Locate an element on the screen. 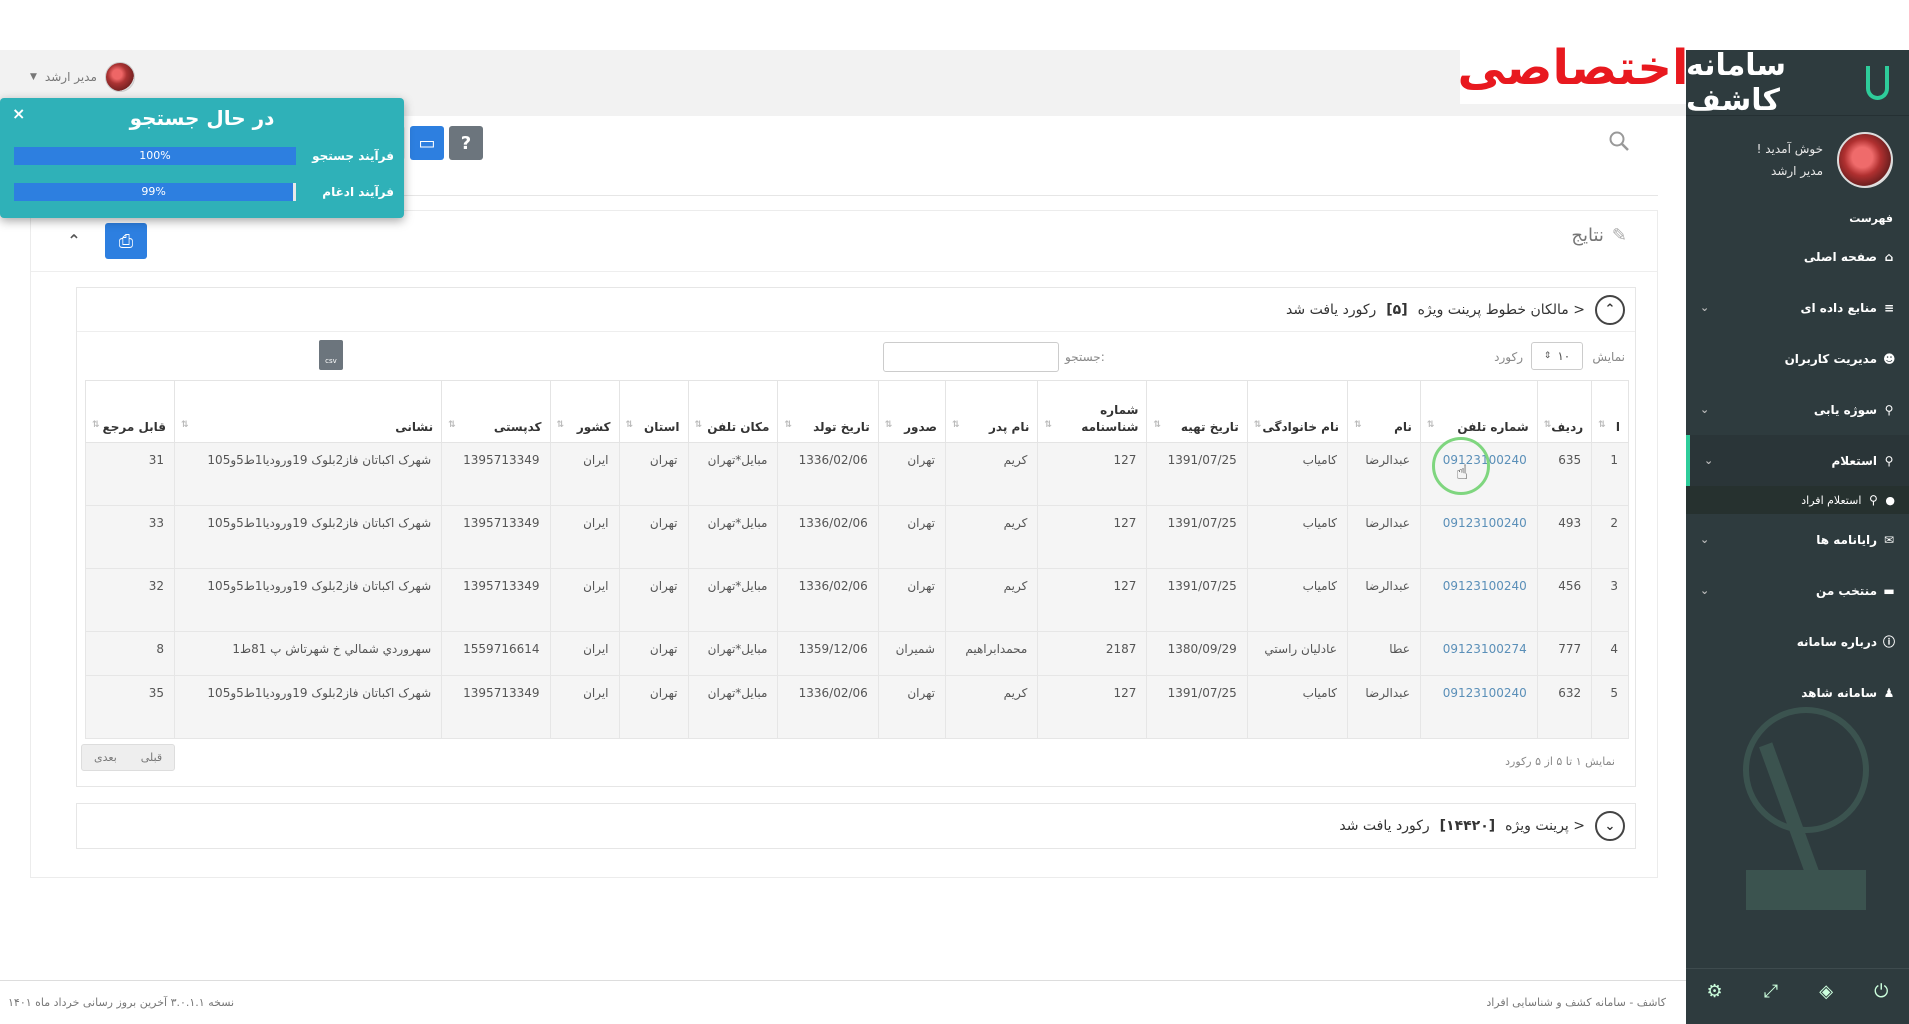 The height and width of the screenshot is (1024, 1909). column-header: مکان تلفن ⇅ is located at coordinates (733, 411).